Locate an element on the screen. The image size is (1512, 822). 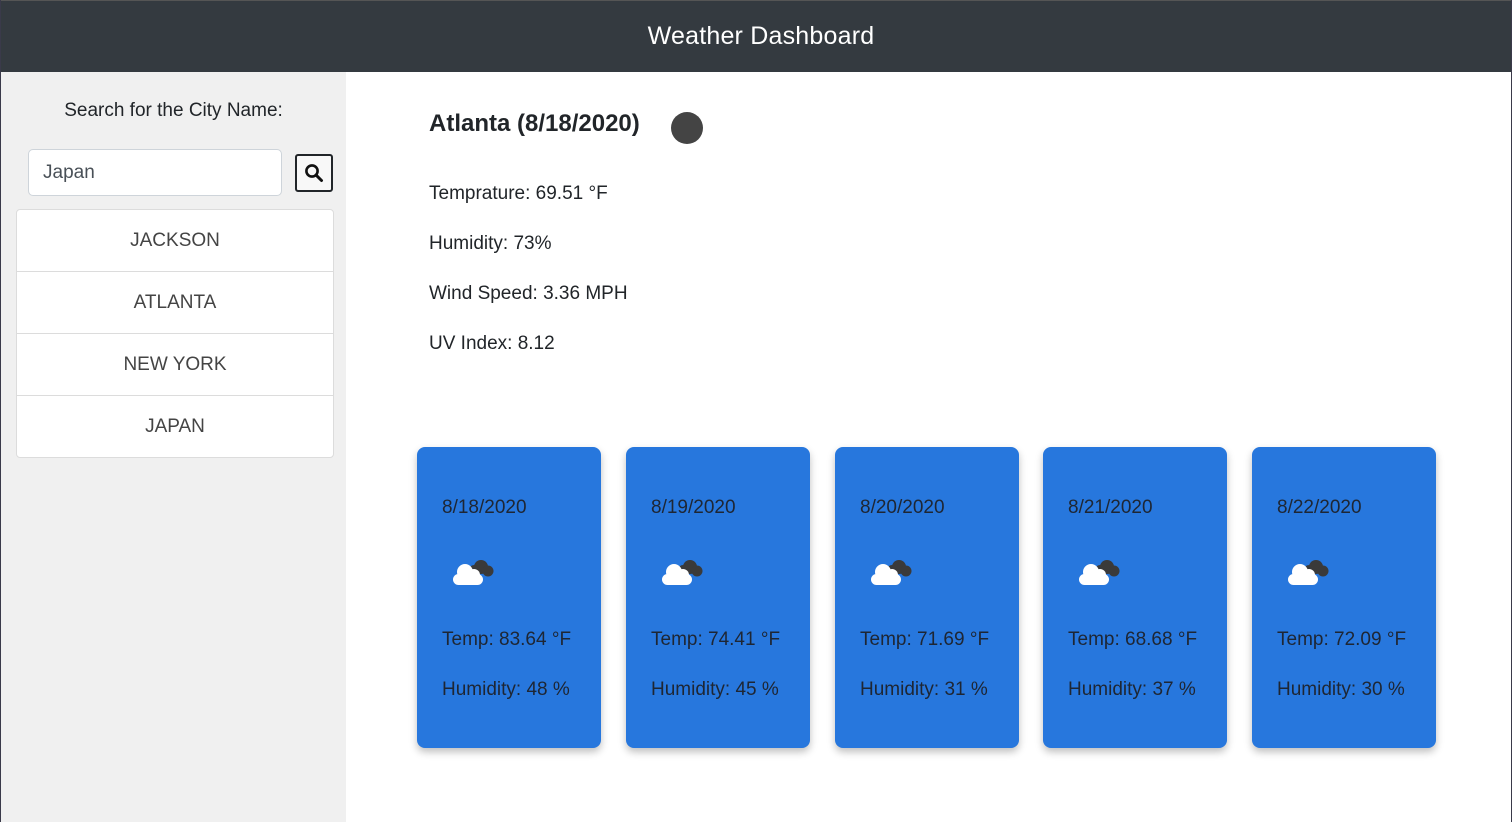
app-title: Weather Dashboard is located at coordinates (761, 36).